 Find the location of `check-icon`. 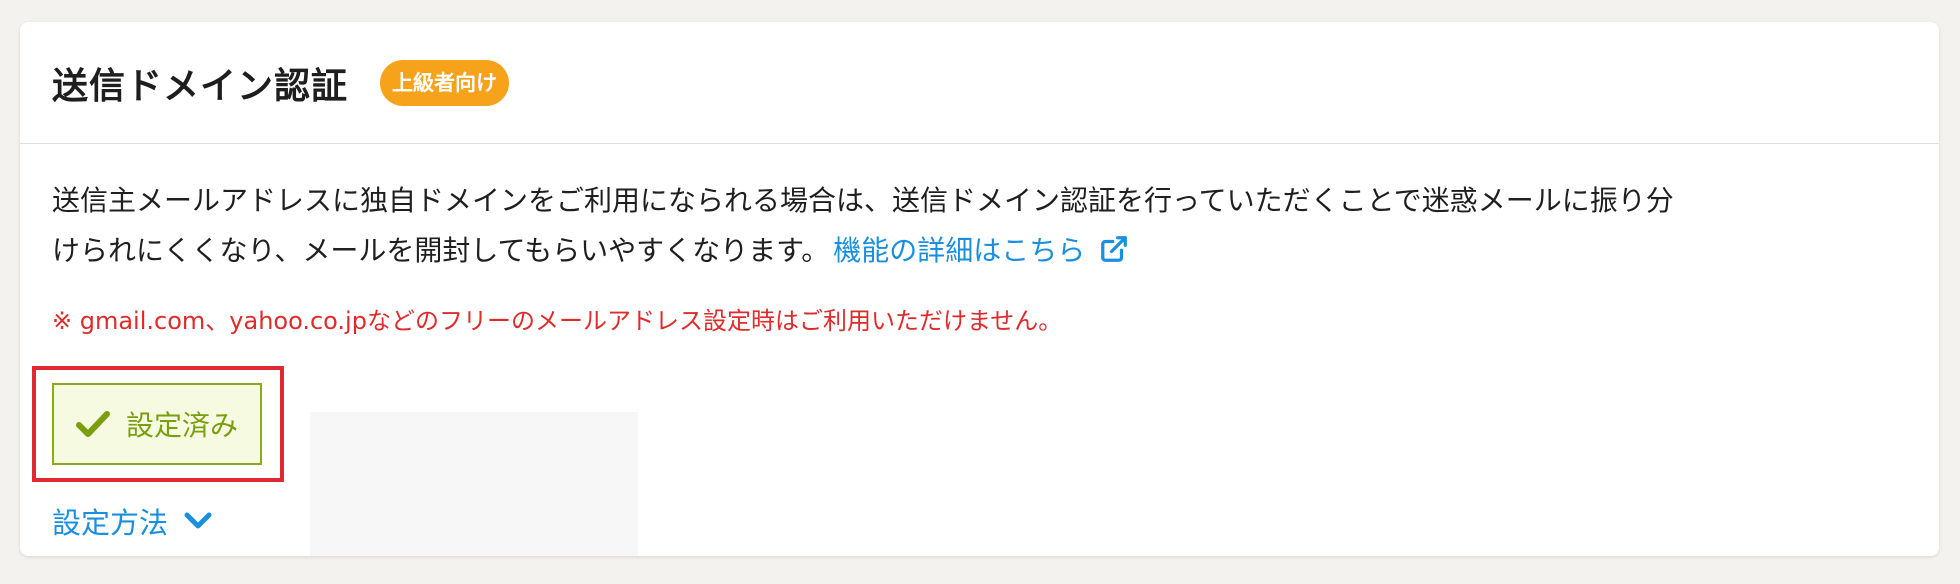

check-icon is located at coordinates (92, 424).